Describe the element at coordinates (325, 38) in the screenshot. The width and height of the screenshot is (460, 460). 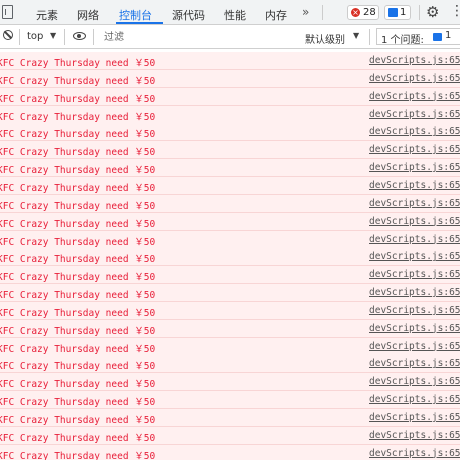
I see `log-levels-dropdown: 默认级别` at that location.